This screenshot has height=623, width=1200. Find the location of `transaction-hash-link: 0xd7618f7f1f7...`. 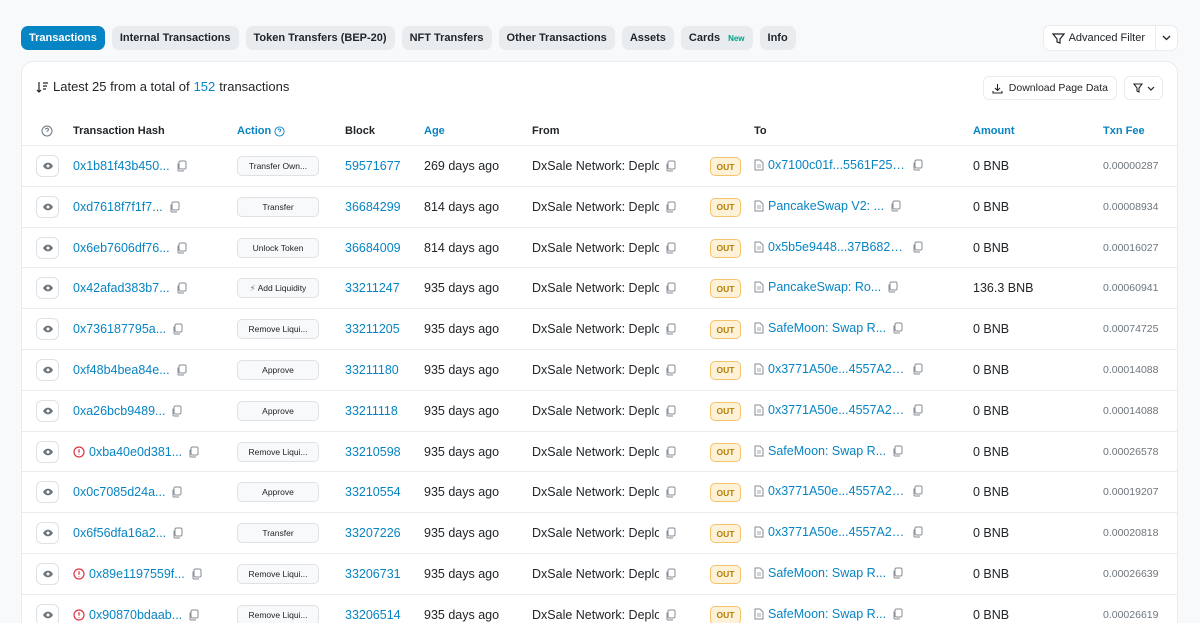

transaction-hash-link: 0xd7618f7f1f7... is located at coordinates (118, 207).